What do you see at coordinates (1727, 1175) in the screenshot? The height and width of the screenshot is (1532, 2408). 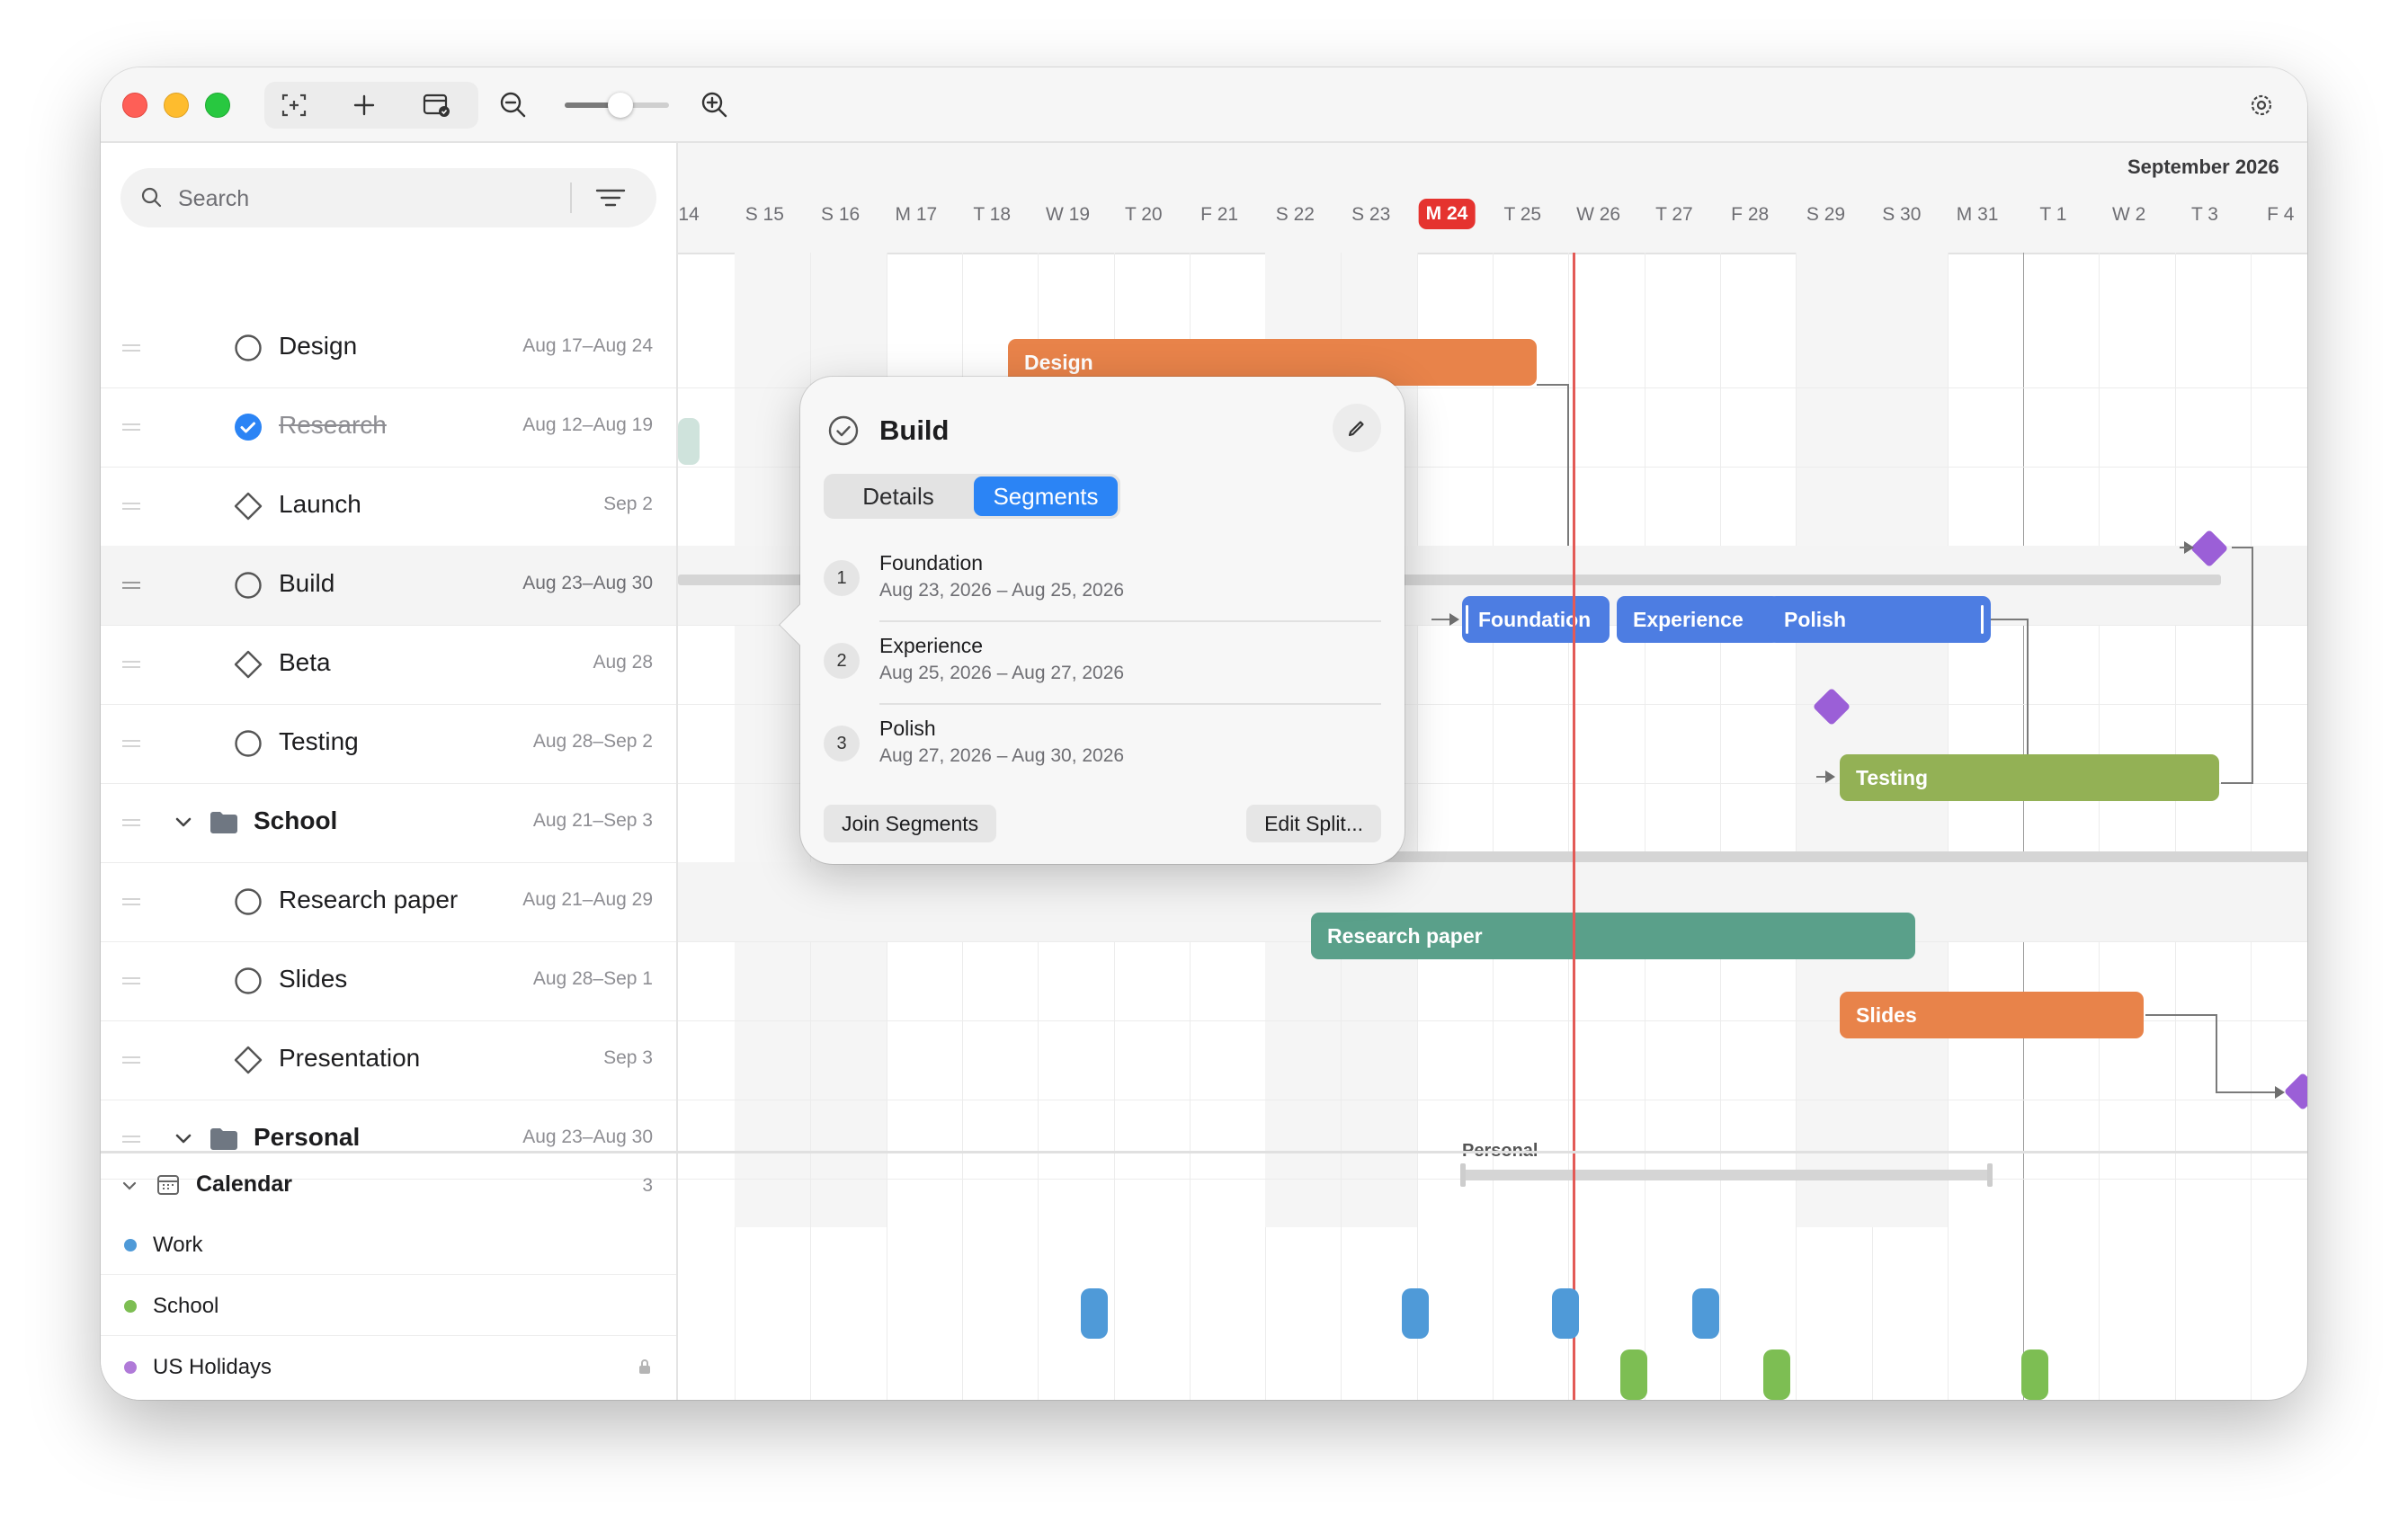 I see `personal-summary-bar` at bounding box center [1727, 1175].